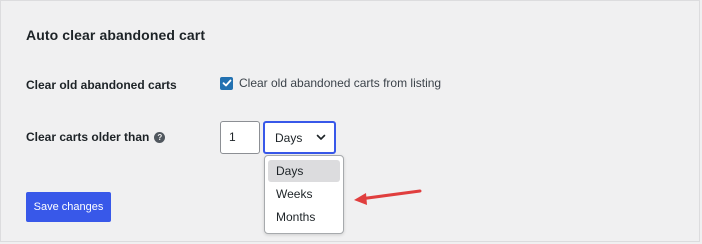  I want to click on clear-carts-older-than-label-row: Clear carts older than ?, so click(96, 137).